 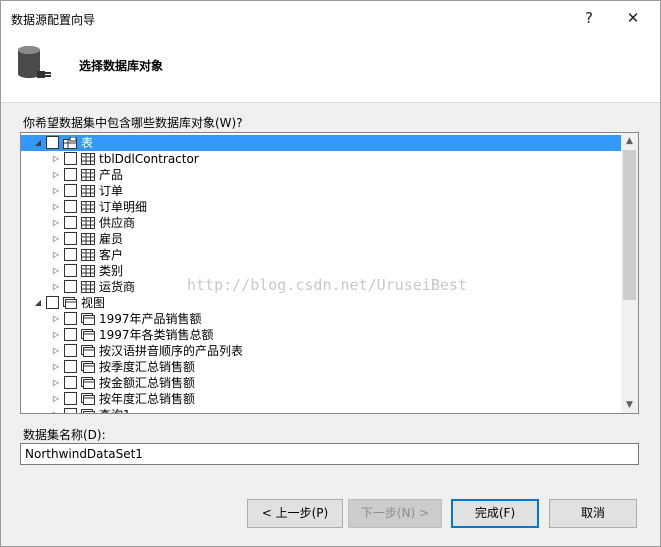 What do you see at coordinates (87, 143) in the screenshot?
I see `tree-item-label: 表` at bounding box center [87, 143].